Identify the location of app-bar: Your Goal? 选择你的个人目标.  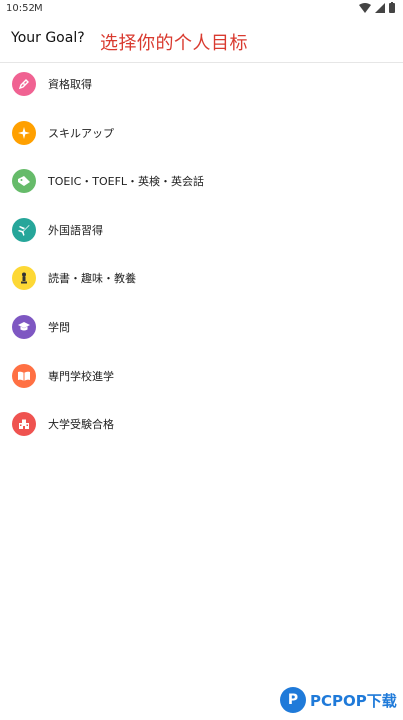
(201, 40).